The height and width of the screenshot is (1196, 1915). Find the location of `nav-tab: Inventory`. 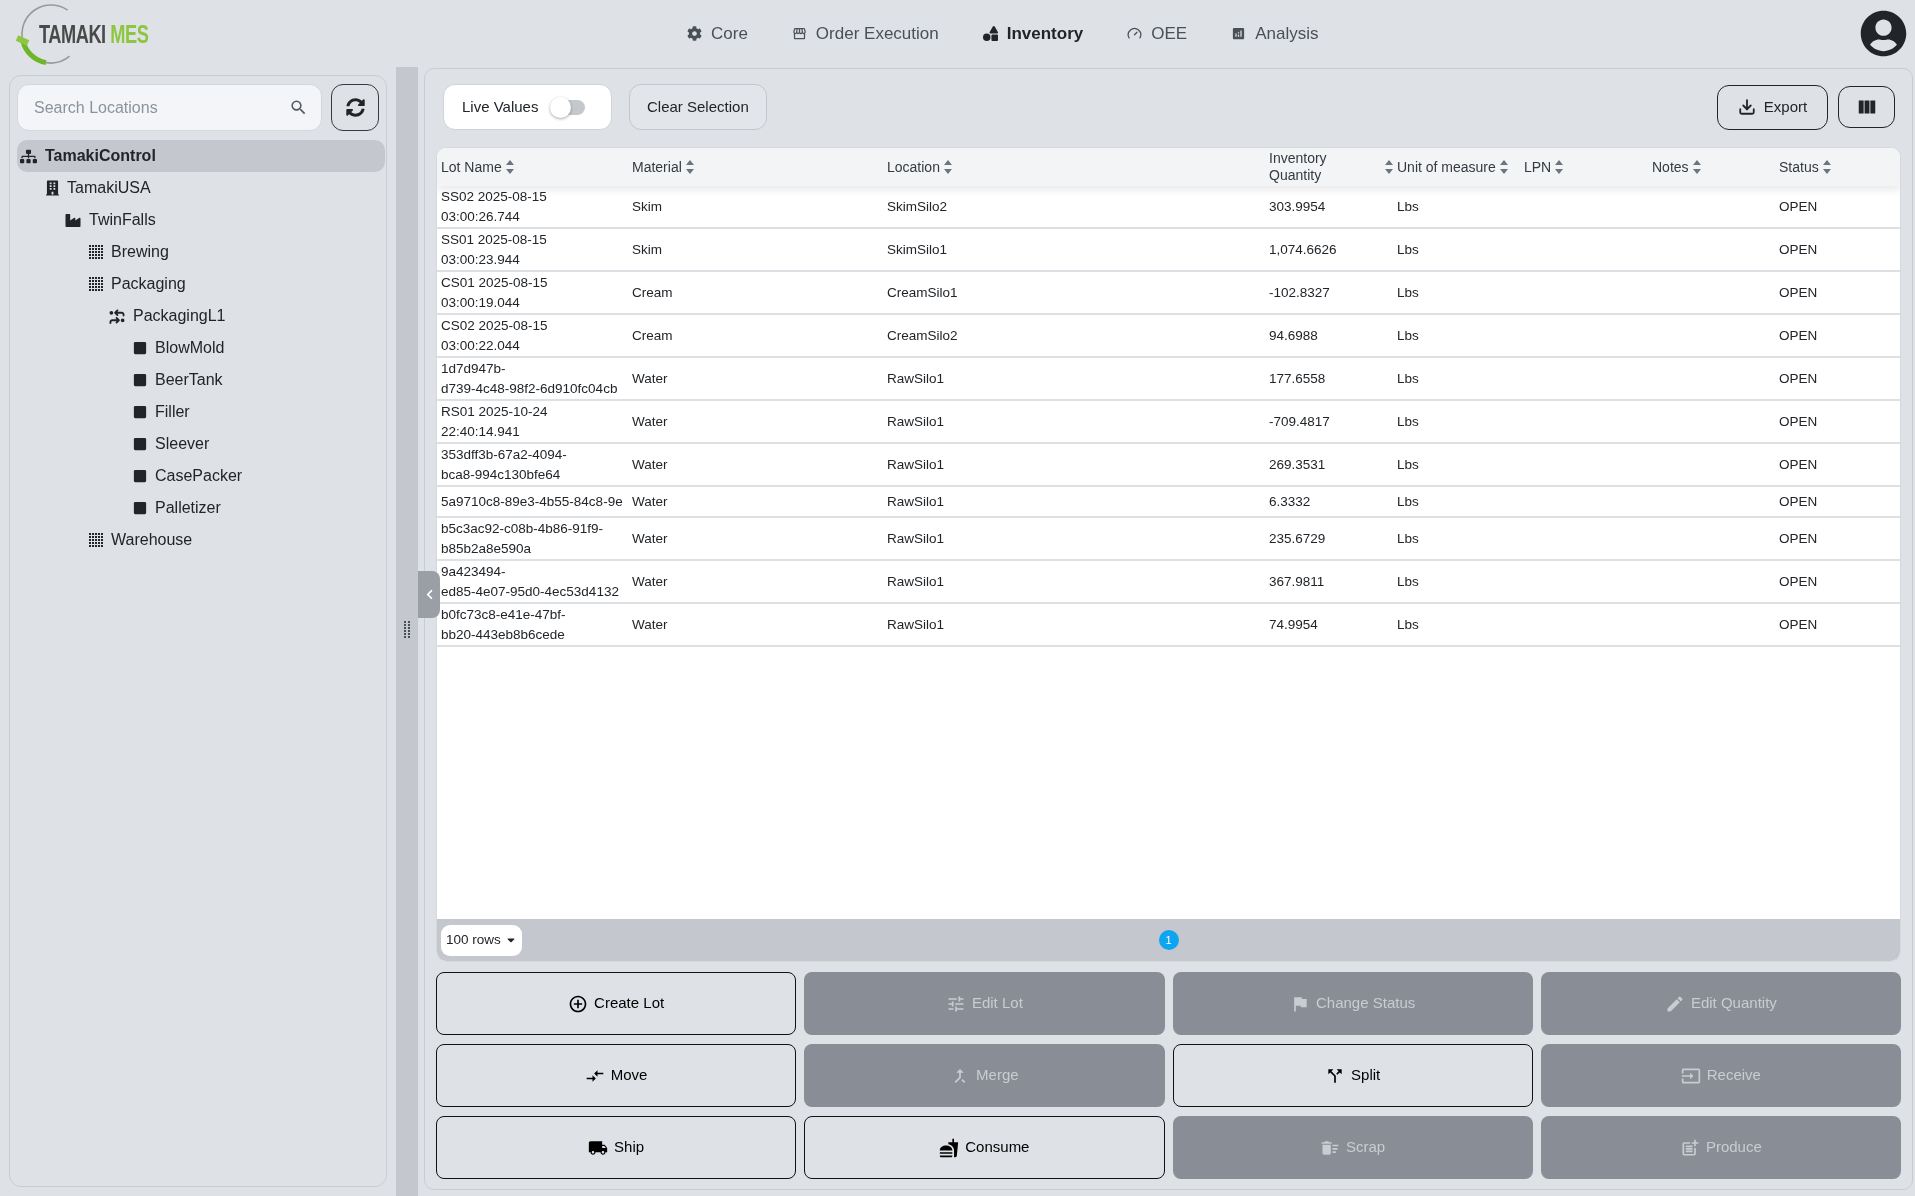

nav-tab: Inventory is located at coordinates (1033, 33).